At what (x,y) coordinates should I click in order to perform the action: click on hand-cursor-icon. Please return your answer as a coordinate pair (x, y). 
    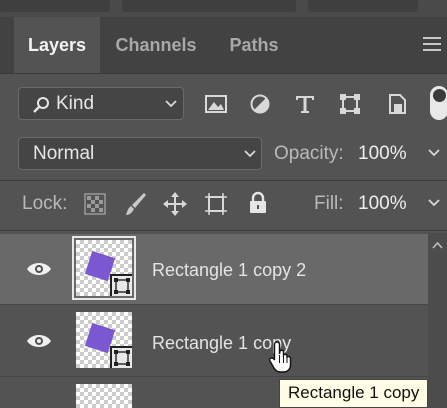
    Looking at the image, I should click on (280, 357).